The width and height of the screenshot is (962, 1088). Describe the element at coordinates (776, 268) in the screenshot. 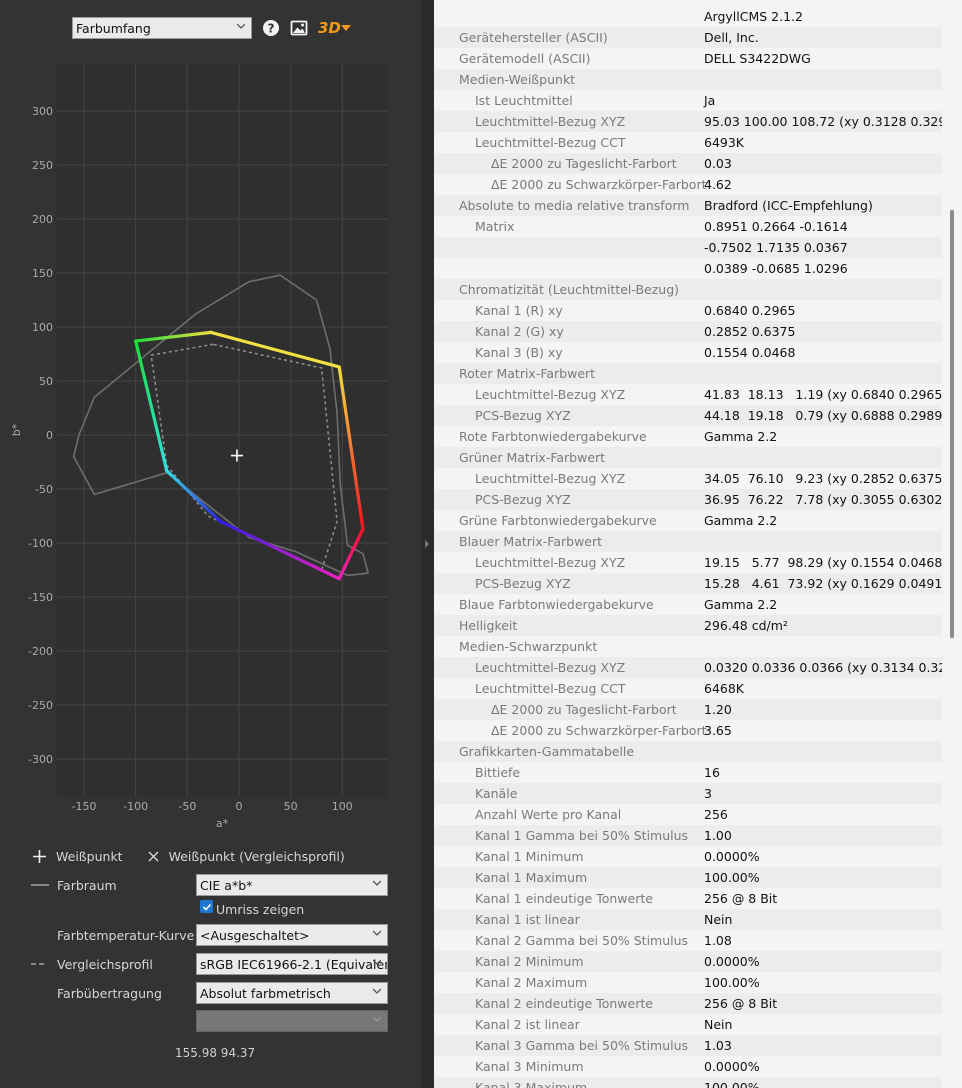

I see `info-value: 0.0389 -0.0685 1.0296` at that location.